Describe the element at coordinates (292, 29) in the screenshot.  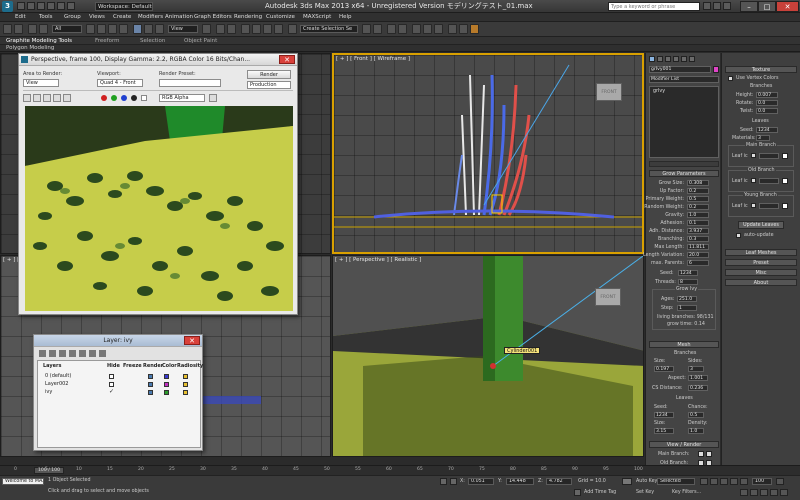
I see `edit-named-selections-icon` at that location.